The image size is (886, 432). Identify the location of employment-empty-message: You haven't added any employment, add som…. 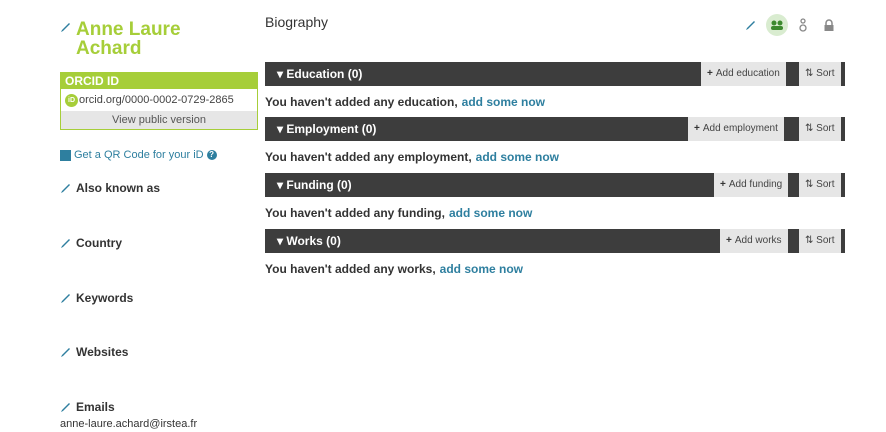
(412, 157).